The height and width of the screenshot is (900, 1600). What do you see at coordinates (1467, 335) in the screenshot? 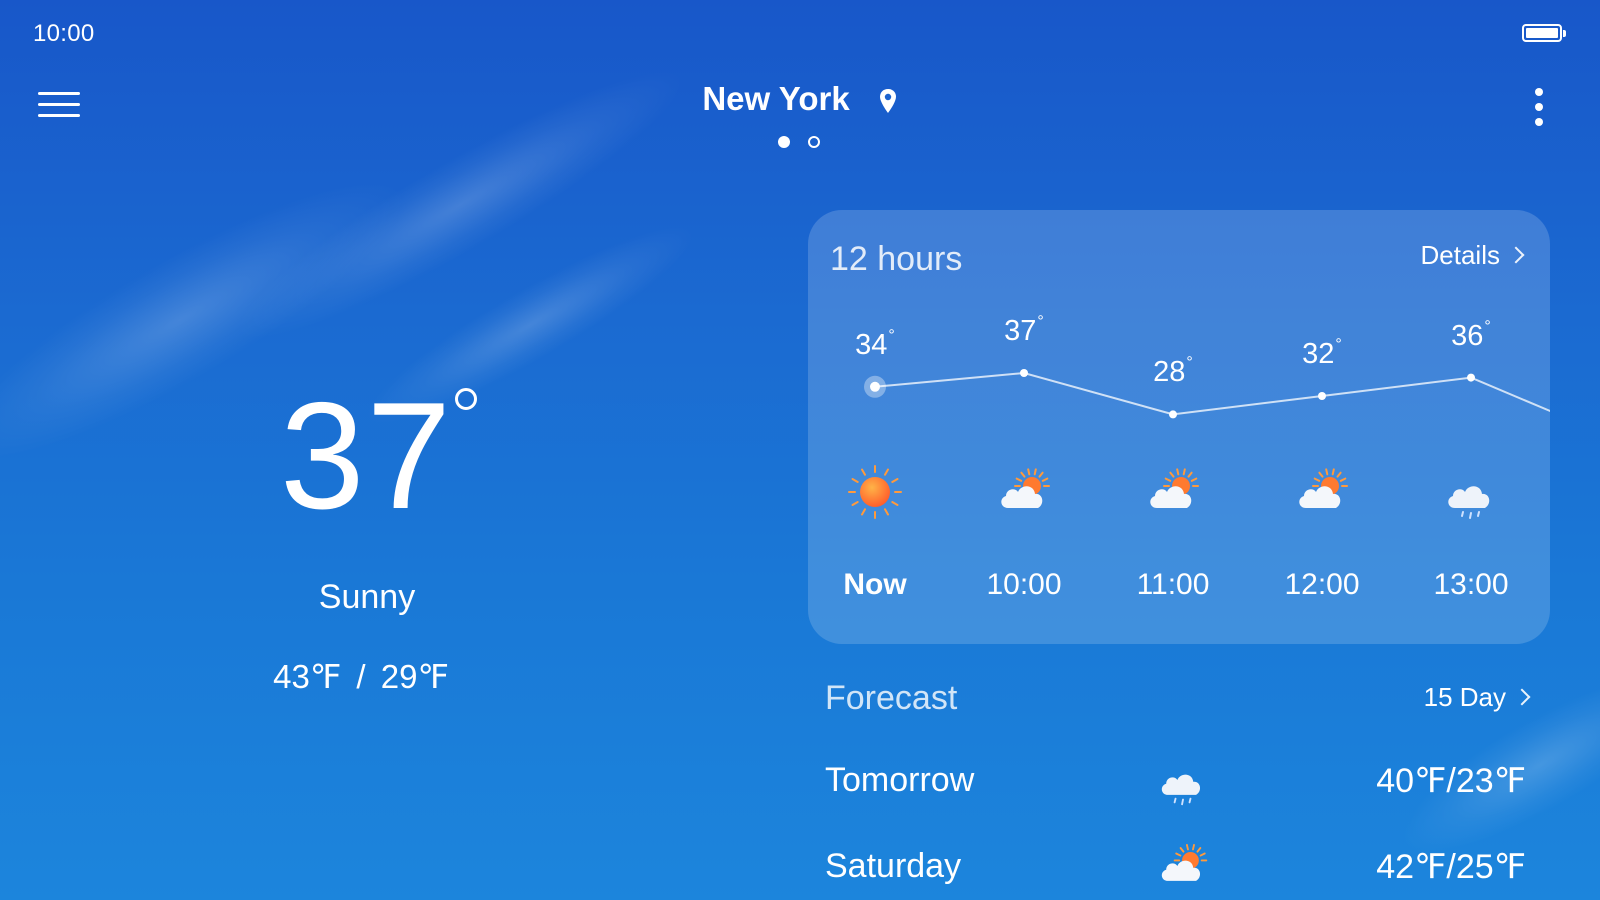
I see `hour-temperature-value: 36` at bounding box center [1467, 335].